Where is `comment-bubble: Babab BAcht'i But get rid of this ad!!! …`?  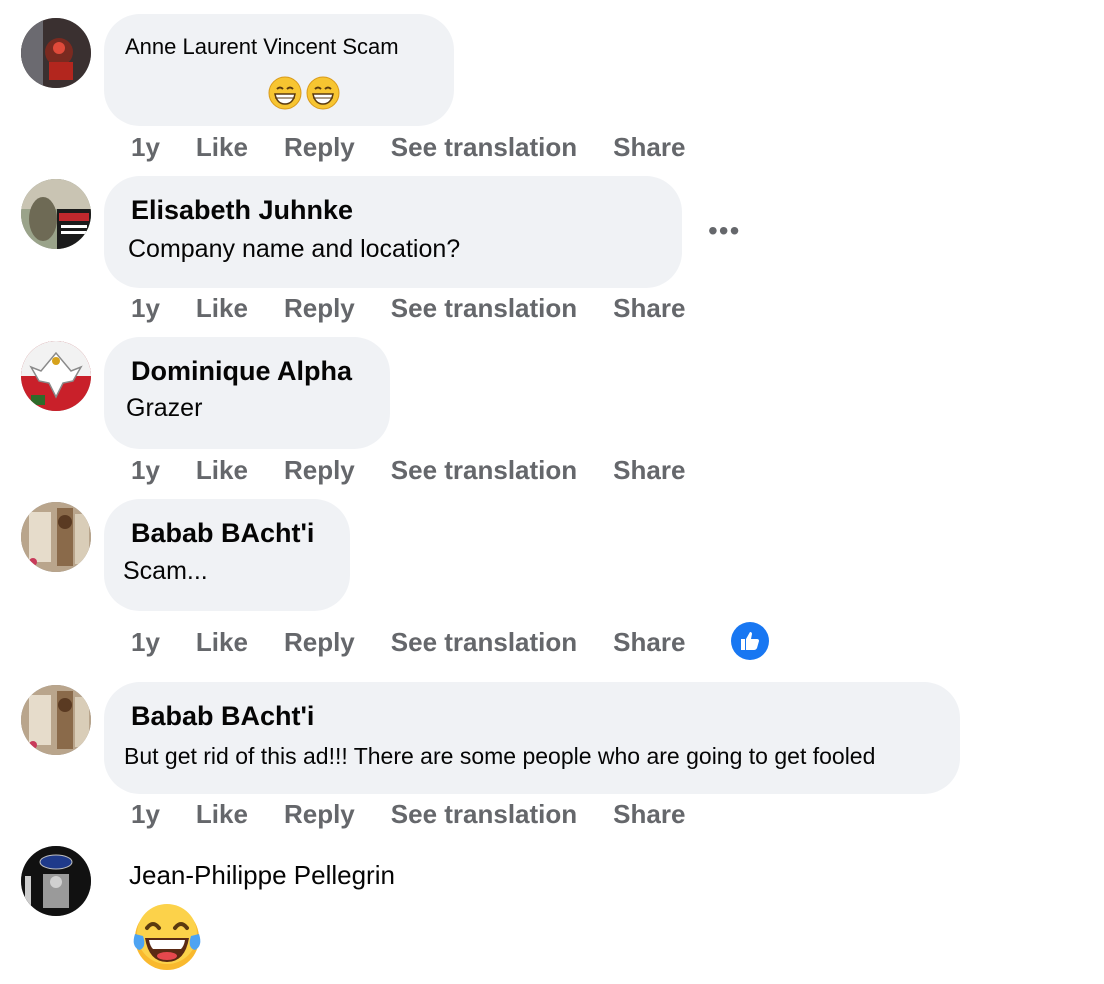 comment-bubble: Babab BAcht'i But get rid of this ad!!! … is located at coordinates (532, 738).